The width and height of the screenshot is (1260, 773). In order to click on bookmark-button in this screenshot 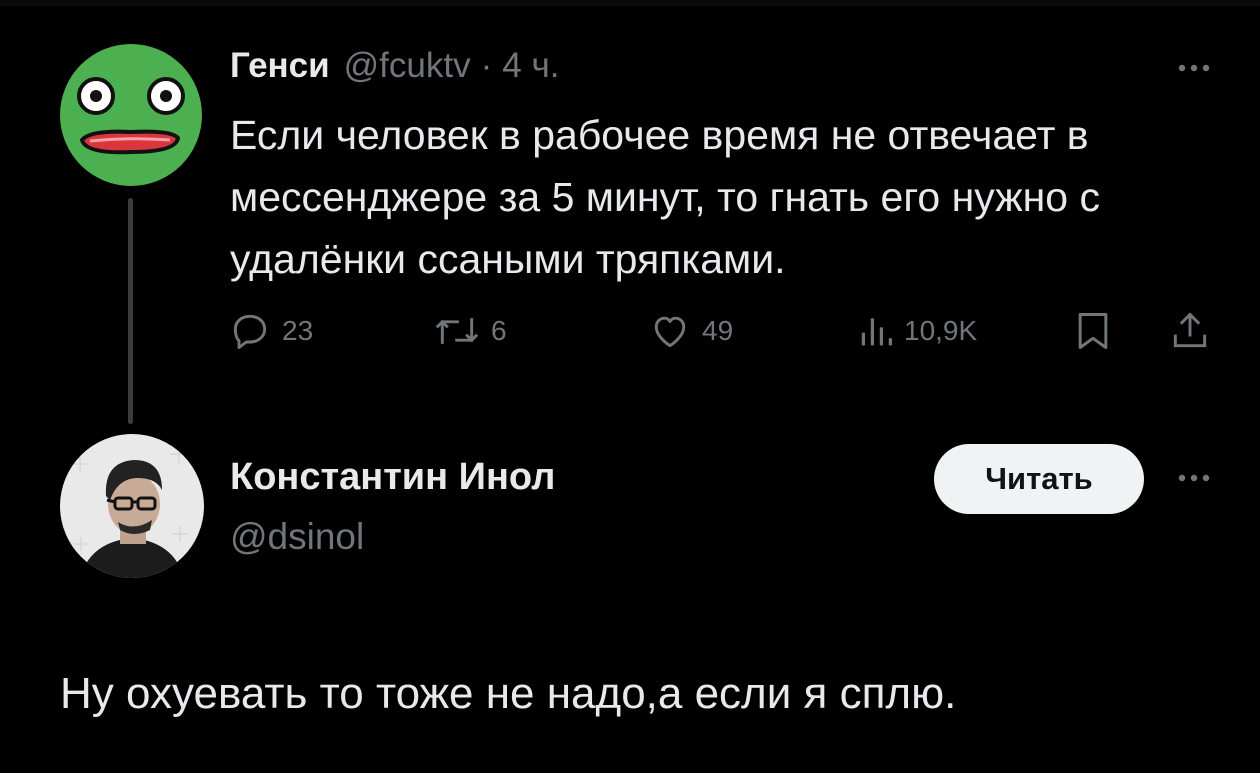, I will do `click(1093, 331)`.